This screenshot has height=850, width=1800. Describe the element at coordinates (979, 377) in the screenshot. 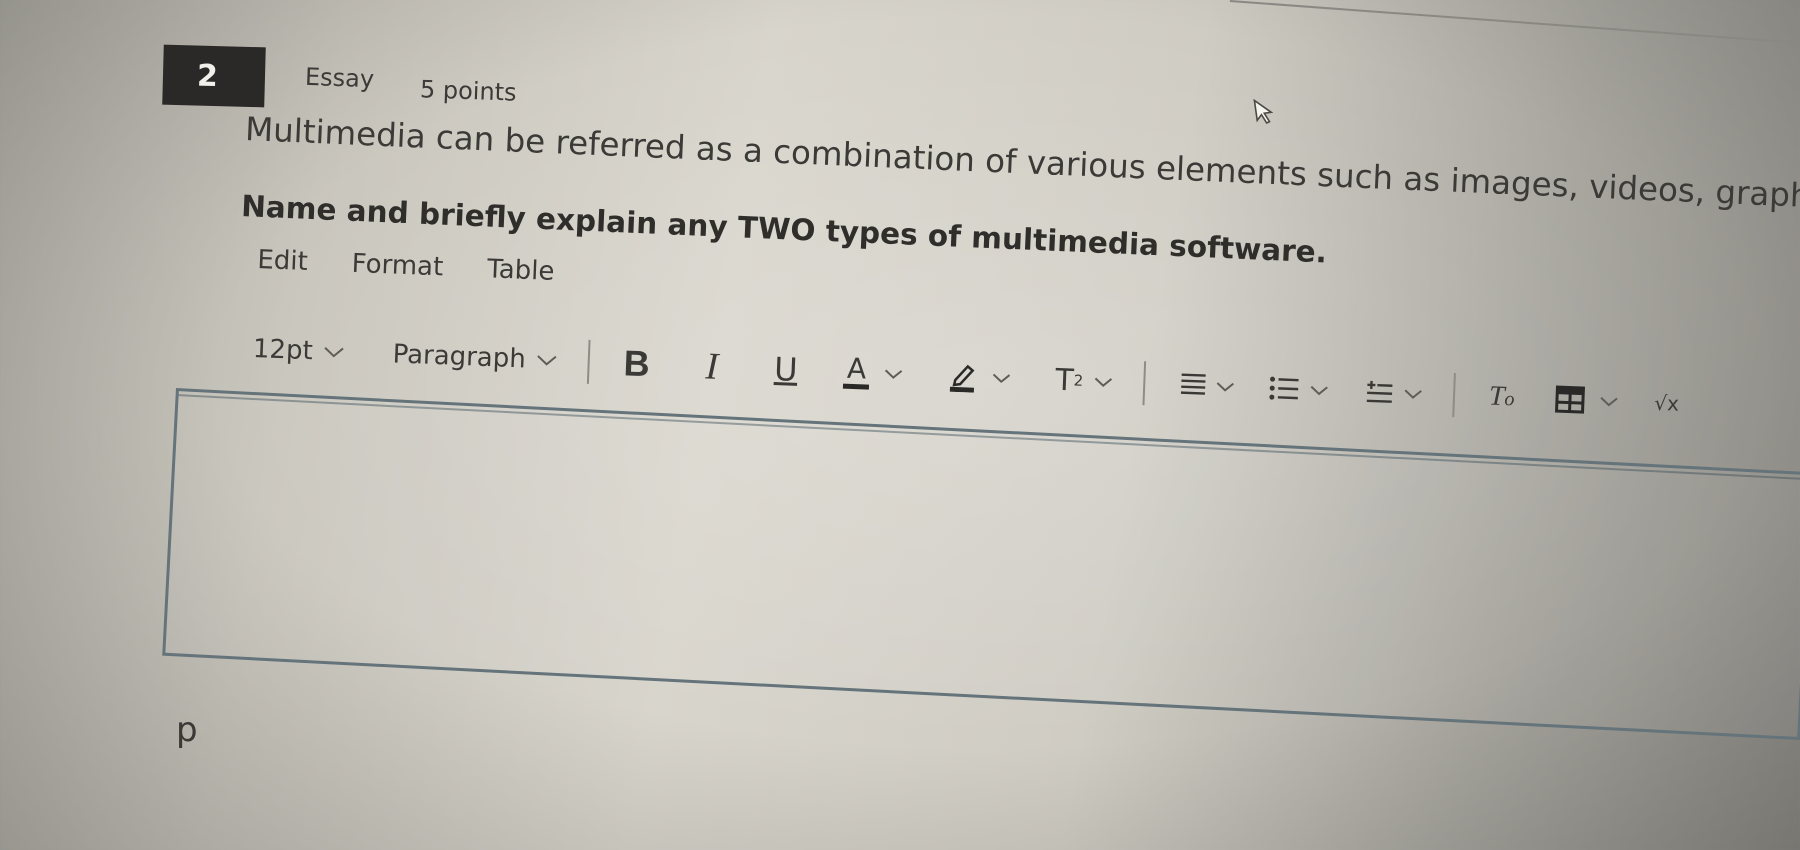

I see `highlight-color-button` at that location.